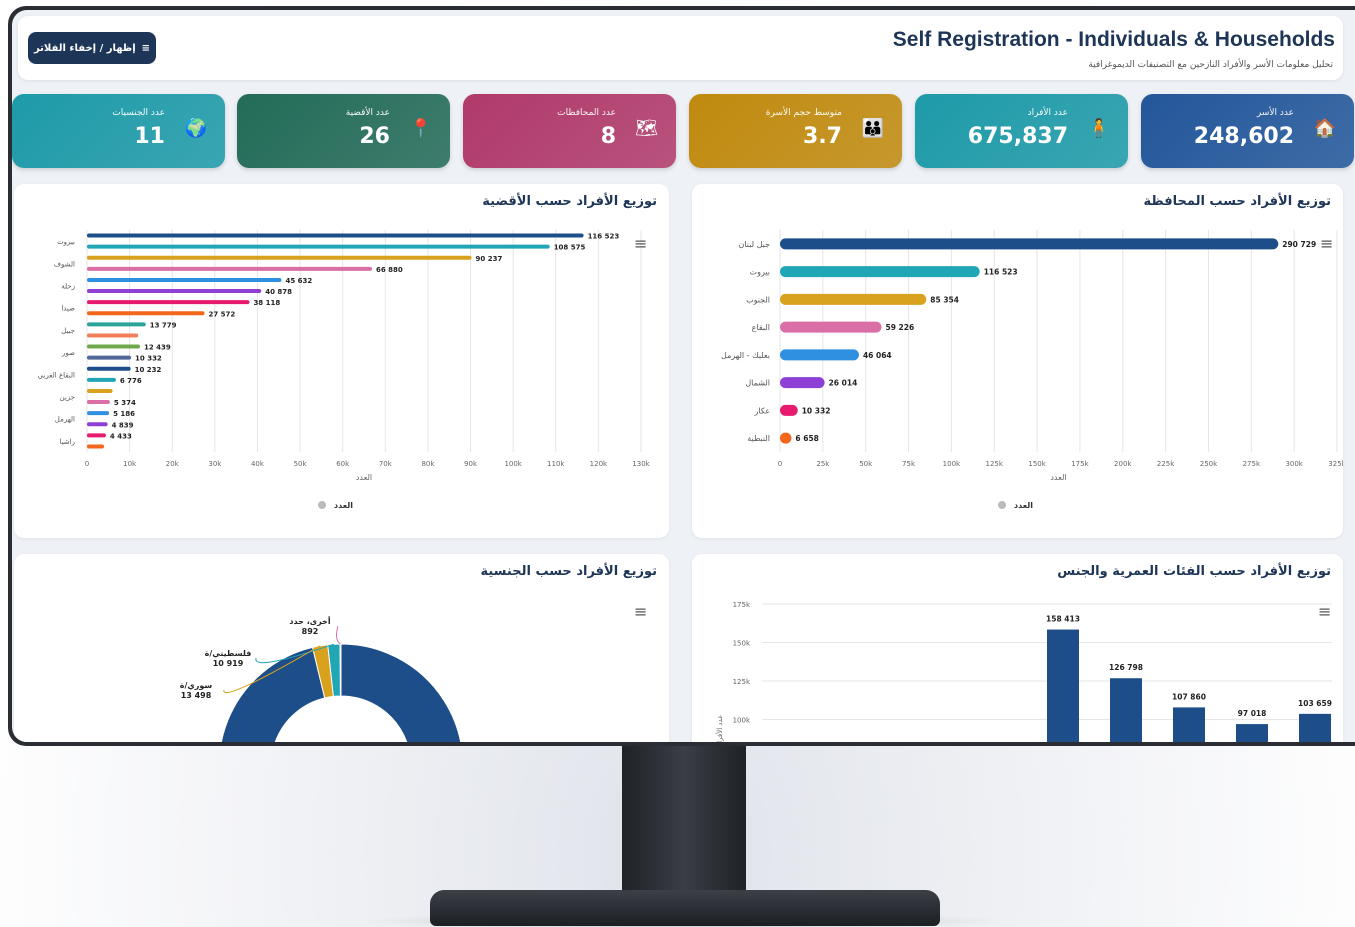 This screenshot has width=1355, height=927. What do you see at coordinates (68, 309) in the screenshot?
I see `y-category-label: صيدا` at bounding box center [68, 309].